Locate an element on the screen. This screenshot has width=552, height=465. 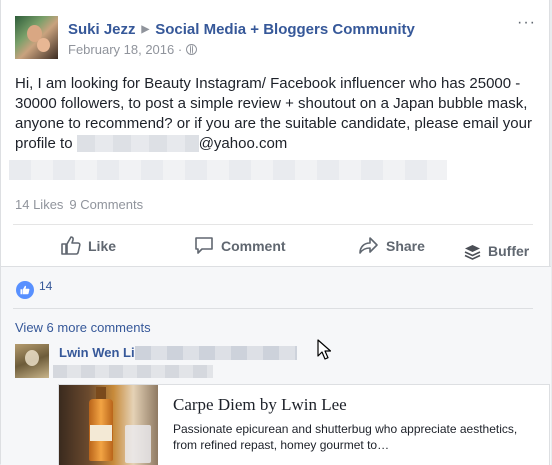
like-label: Like is located at coordinates (102, 246).